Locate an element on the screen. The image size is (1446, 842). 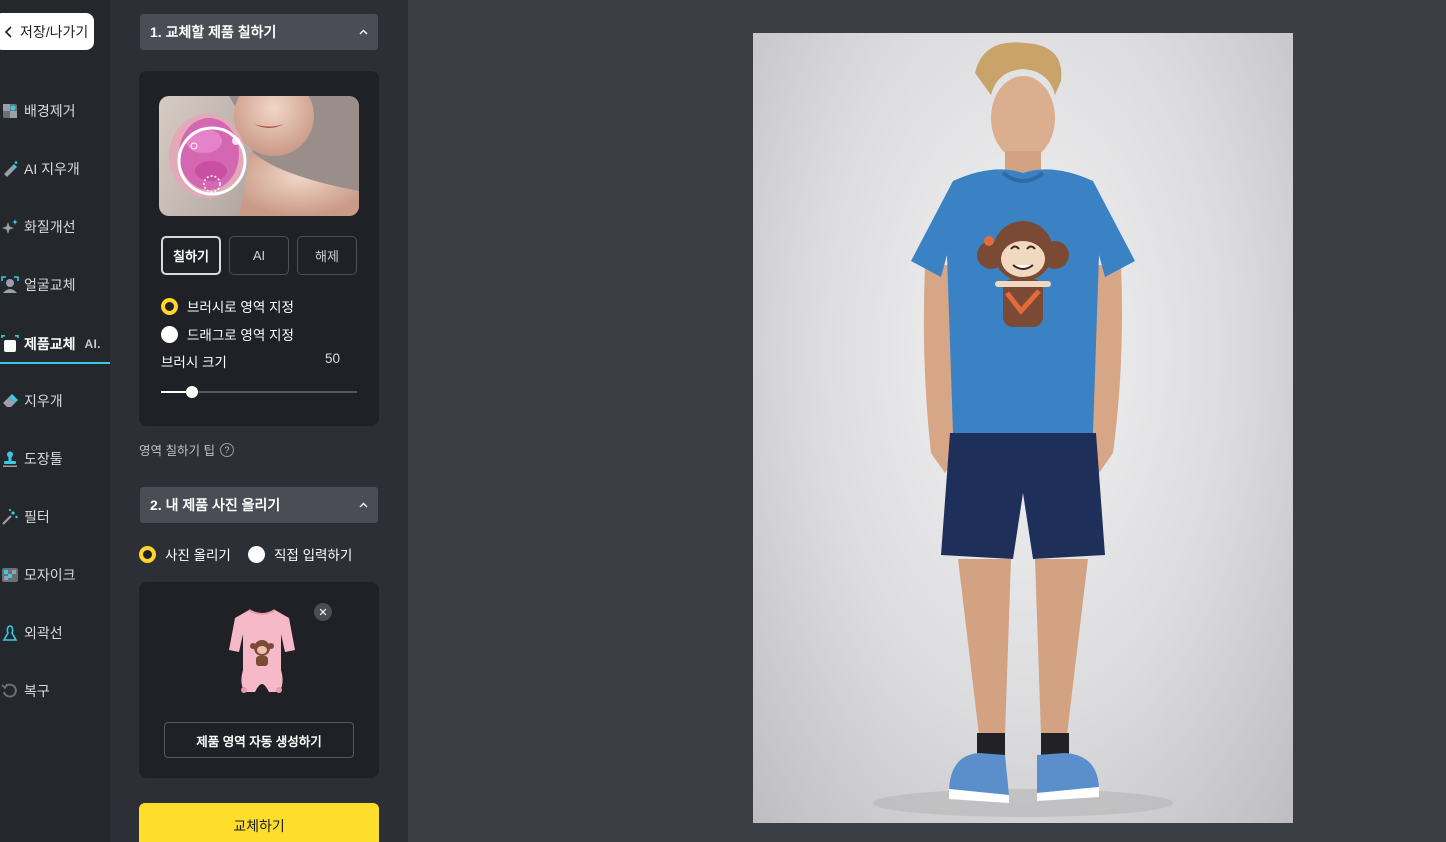
mode-clear-button: 해제 is located at coordinates (327, 255).